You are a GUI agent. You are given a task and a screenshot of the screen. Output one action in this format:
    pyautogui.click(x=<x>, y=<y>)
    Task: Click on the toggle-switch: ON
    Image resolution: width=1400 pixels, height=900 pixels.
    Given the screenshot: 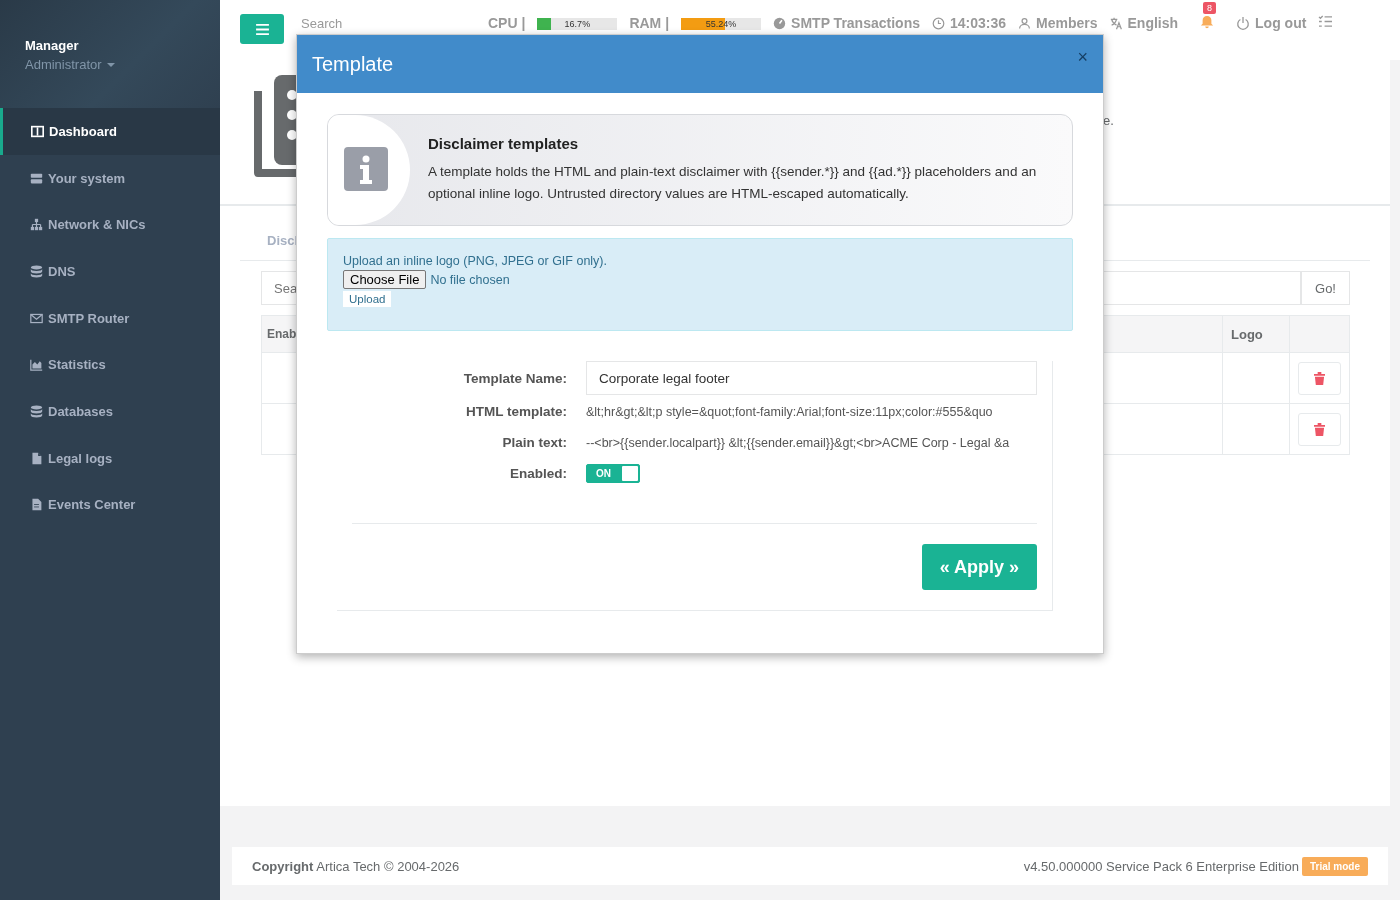 What is the action you would take?
    pyautogui.click(x=613, y=473)
    